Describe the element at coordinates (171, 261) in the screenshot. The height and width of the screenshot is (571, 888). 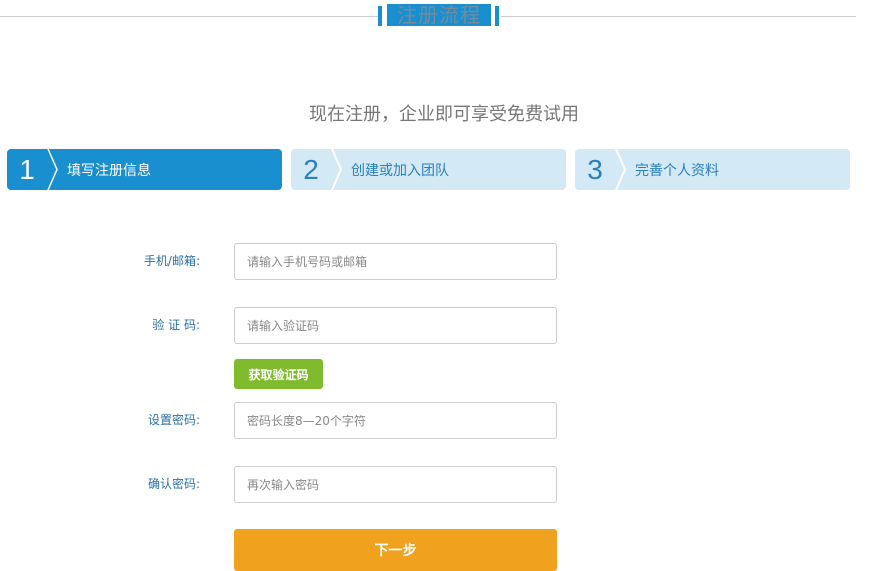
I see `phone-label: 手机/邮箱:` at that location.